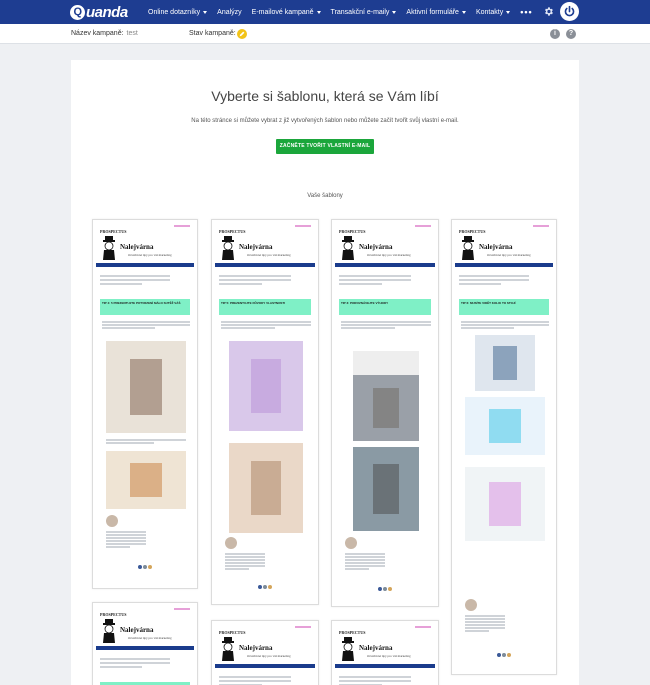 The width and height of the screenshot is (650, 685). What do you see at coordinates (229, 12) in the screenshot?
I see `nav-item-analyzy: Analýzy` at bounding box center [229, 12].